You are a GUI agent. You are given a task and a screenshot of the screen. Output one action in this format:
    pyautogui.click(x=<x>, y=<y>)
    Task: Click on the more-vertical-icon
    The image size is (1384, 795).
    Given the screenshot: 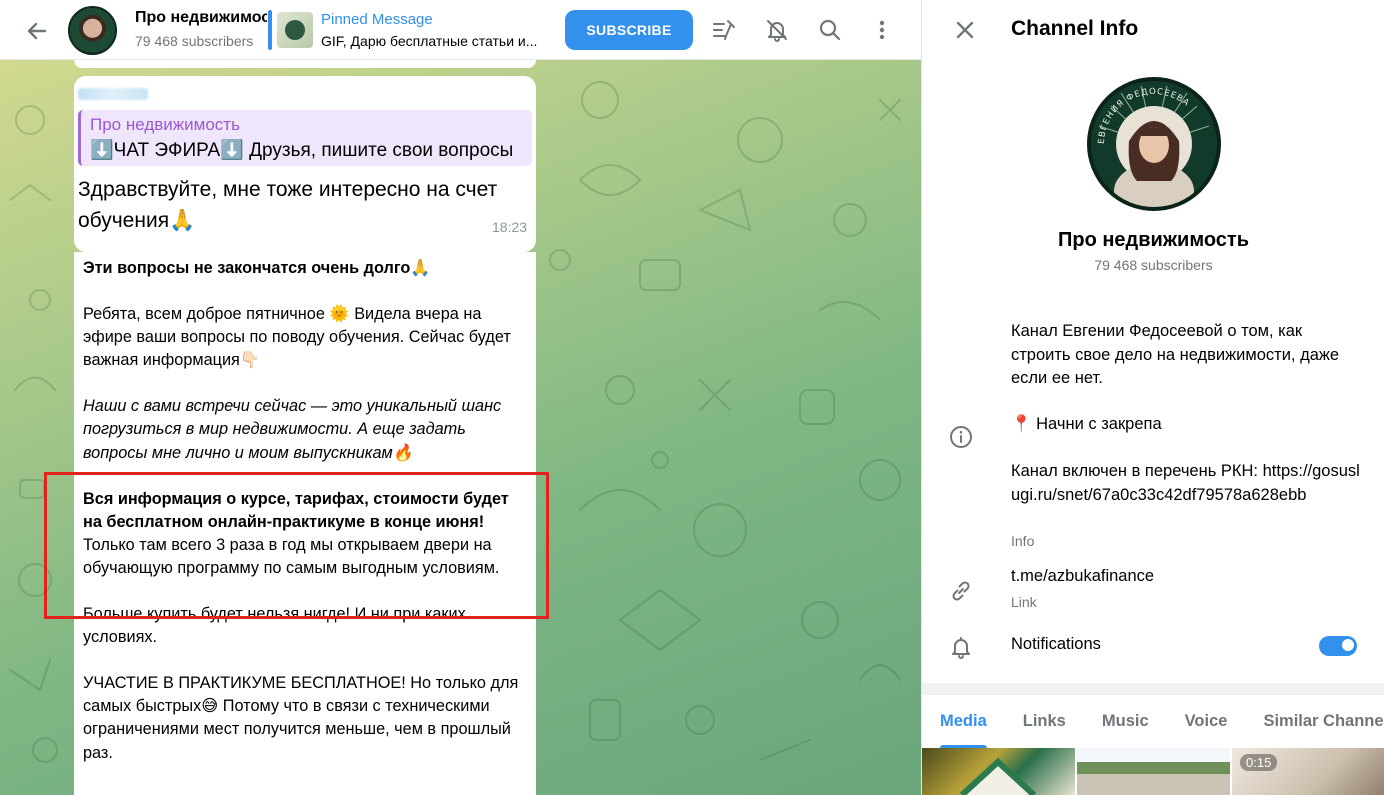 What is the action you would take?
    pyautogui.click(x=882, y=30)
    